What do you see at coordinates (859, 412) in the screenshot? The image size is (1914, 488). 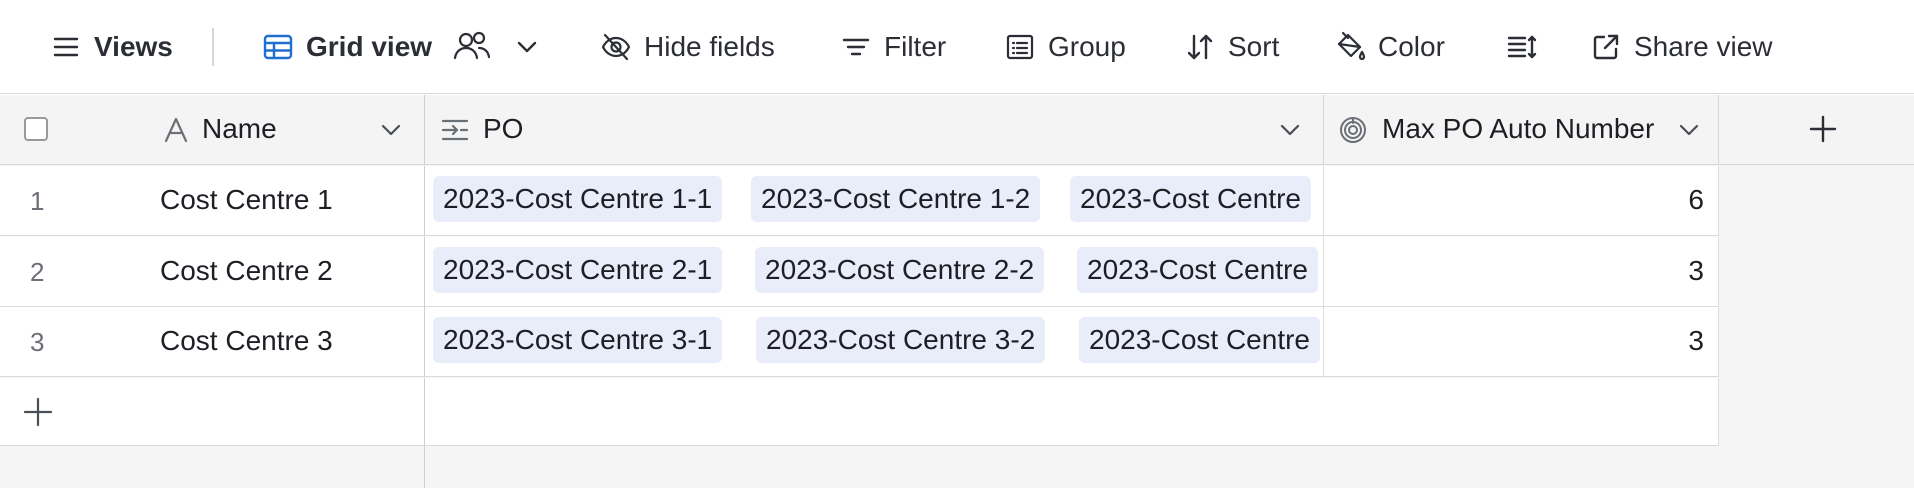 I see `add-record-row` at bounding box center [859, 412].